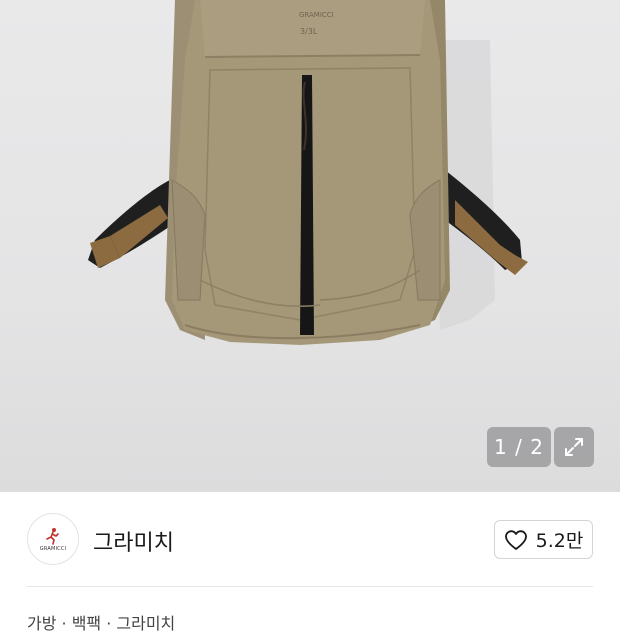 Image resolution: width=620 pixels, height=634 pixels. What do you see at coordinates (316, 15) in the screenshot?
I see `svg-text: GRAMICCI` at bounding box center [316, 15].